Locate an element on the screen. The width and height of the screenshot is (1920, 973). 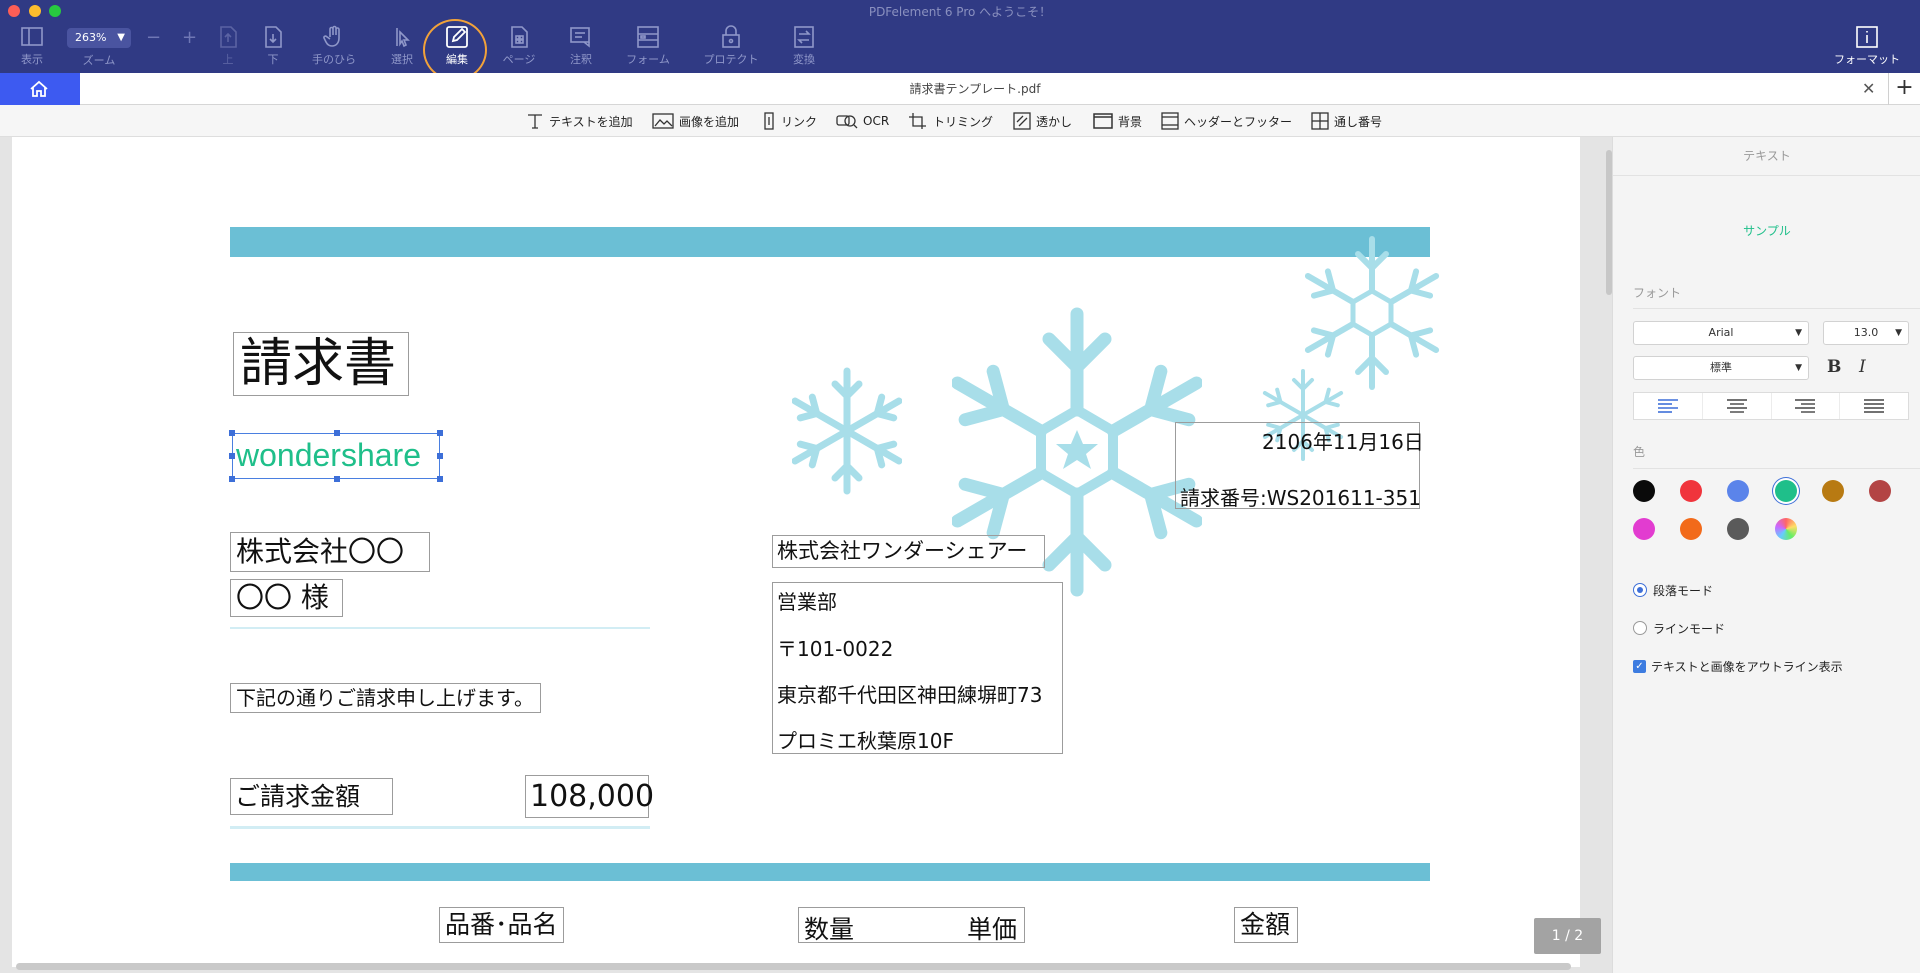
page-down-icon is located at coordinates (273, 37).